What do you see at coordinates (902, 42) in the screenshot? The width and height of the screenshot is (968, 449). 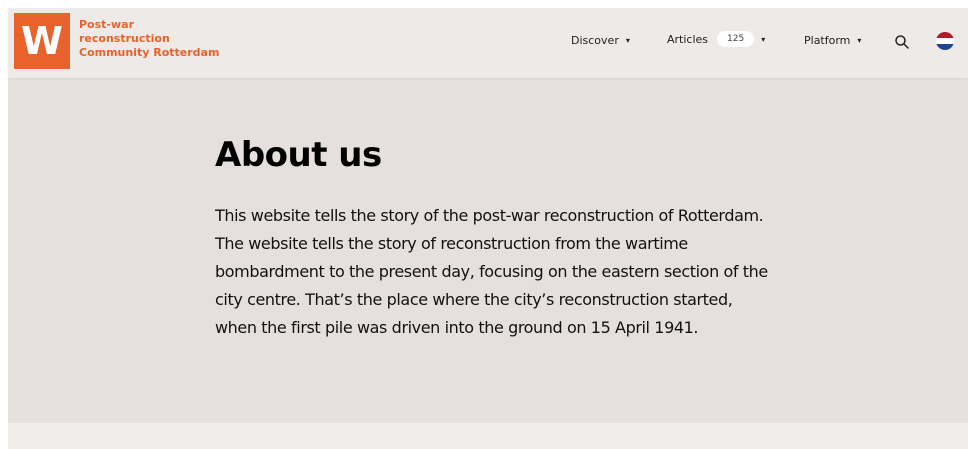 I see `search-icon` at bounding box center [902, 42].